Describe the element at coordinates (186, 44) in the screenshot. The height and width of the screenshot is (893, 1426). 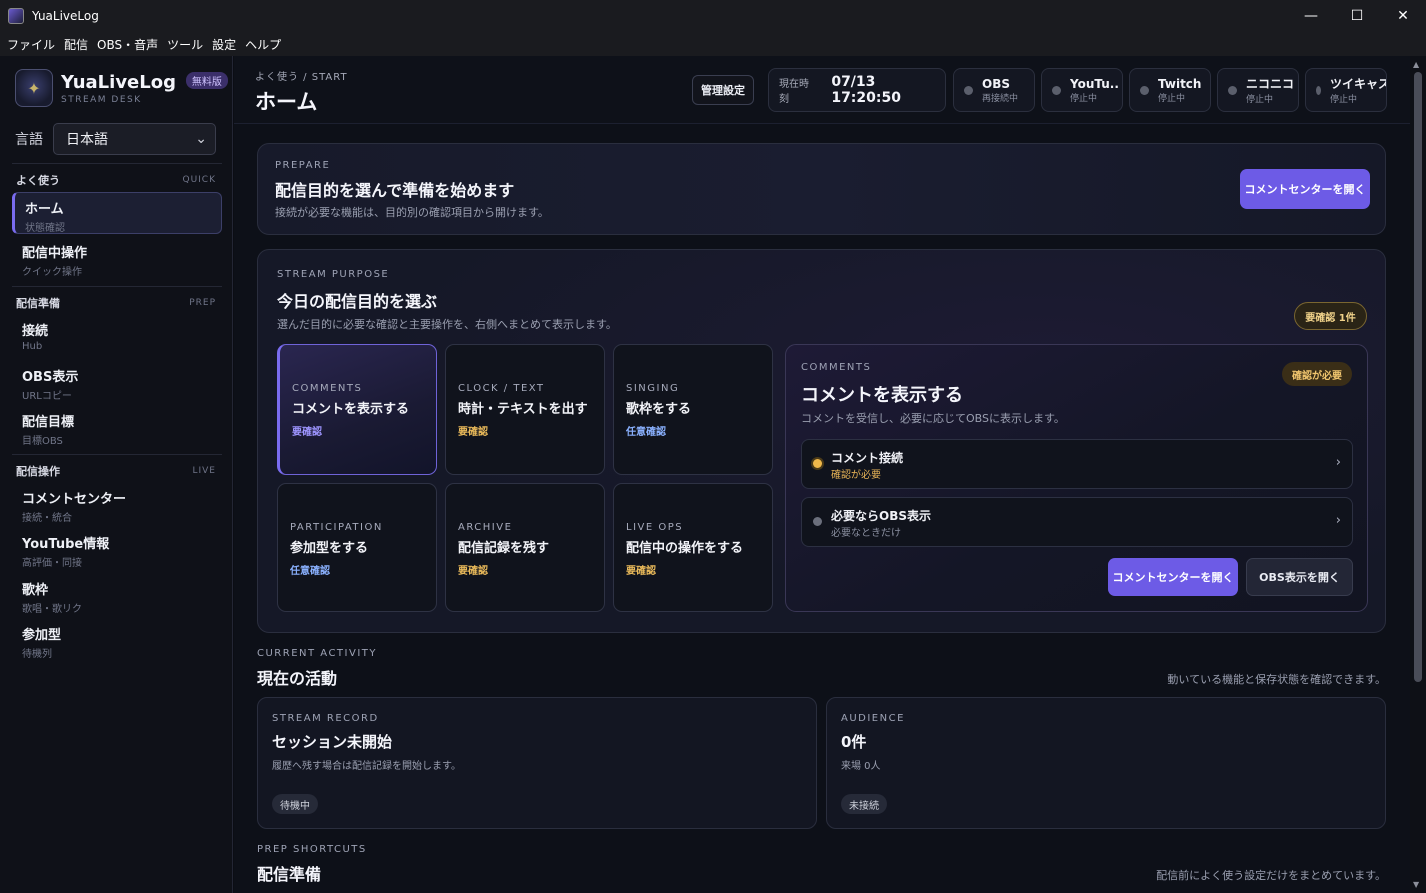
I see `menu-tools: ツール` at that location.